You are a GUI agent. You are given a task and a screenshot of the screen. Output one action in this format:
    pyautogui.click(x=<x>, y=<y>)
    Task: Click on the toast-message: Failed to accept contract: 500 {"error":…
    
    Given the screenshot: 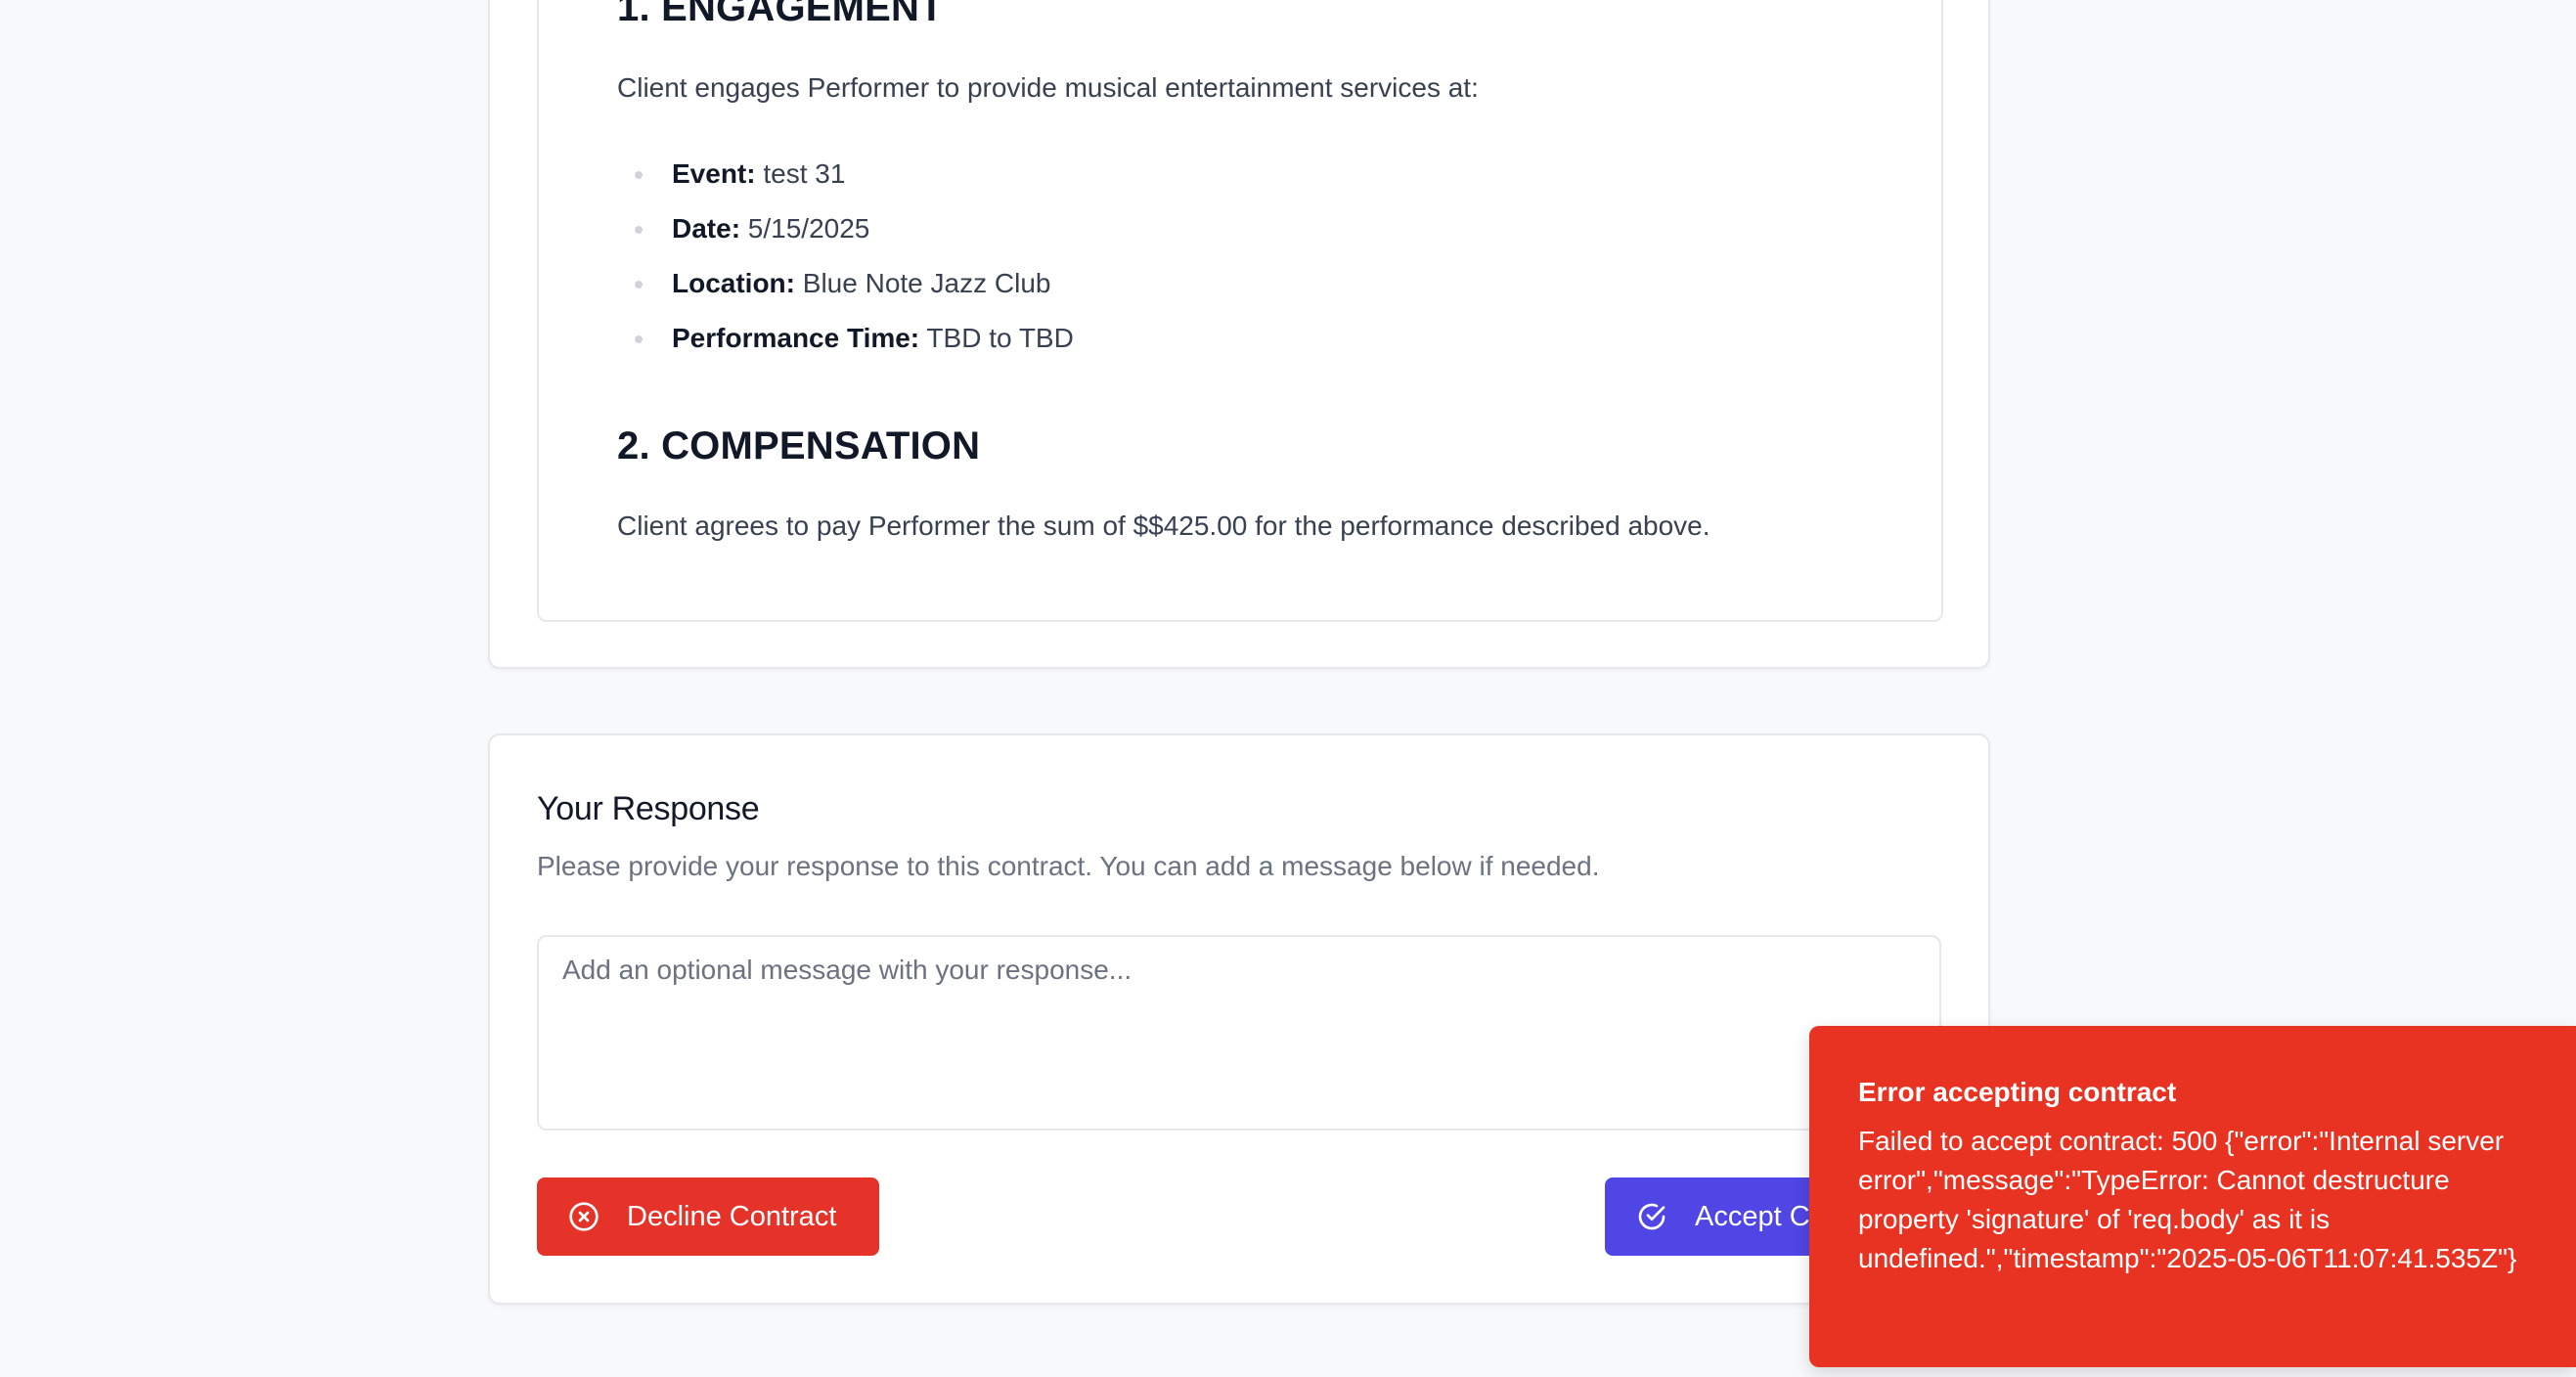 What is the action you would take?
    pyautogui.click(x=2187, y=1199)
    